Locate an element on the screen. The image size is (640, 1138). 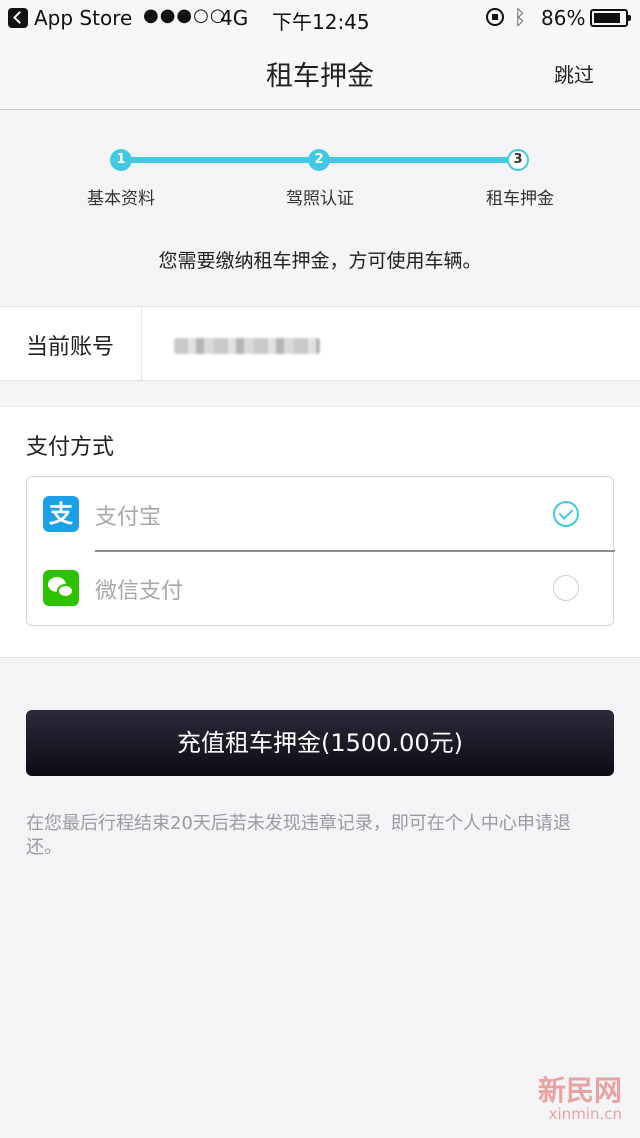
unselected-radio-icon is located at coordinates (566, 588).